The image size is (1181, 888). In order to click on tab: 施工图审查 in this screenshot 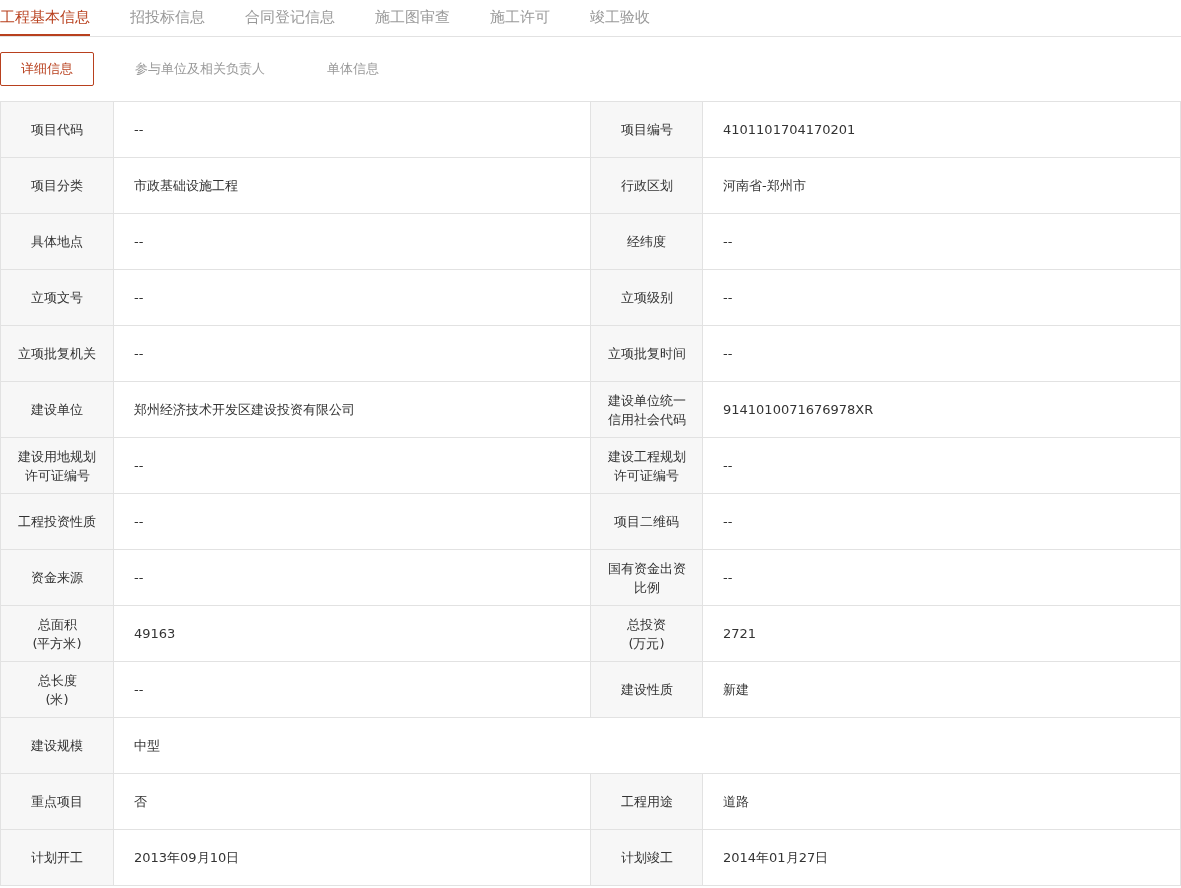, I will do `click(412, 18)`.